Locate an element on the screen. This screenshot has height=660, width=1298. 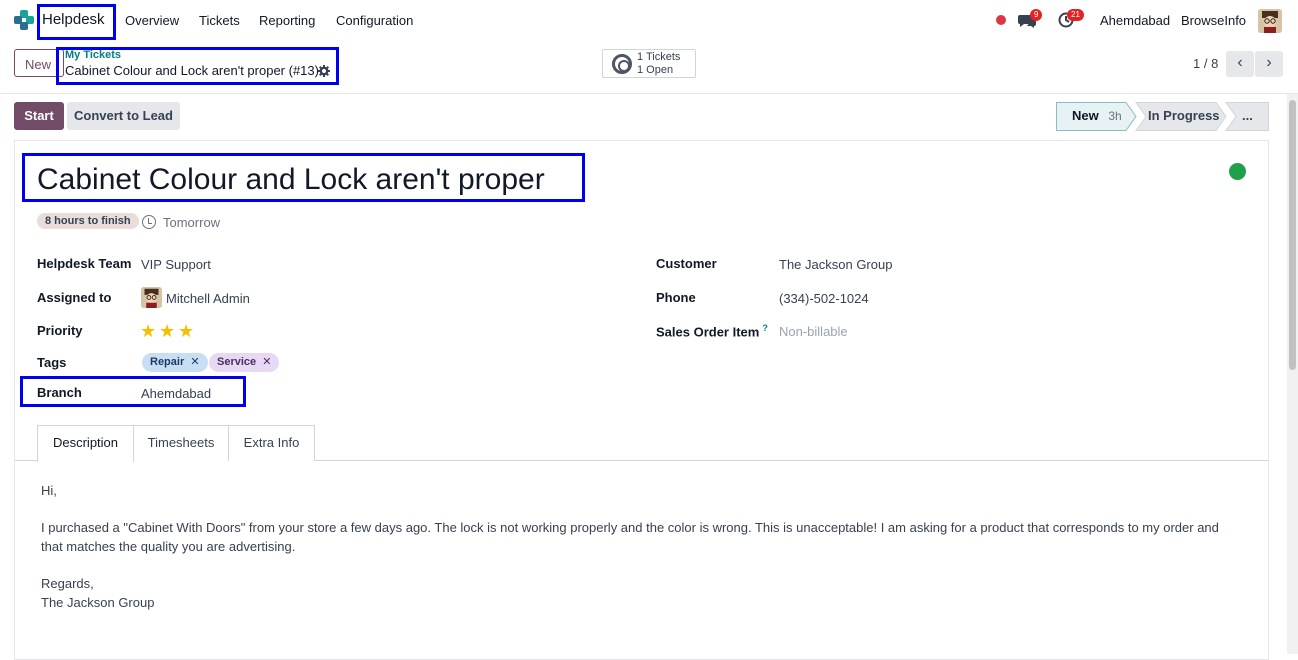
highlight-box-branch is located at coordinates (133, 391).